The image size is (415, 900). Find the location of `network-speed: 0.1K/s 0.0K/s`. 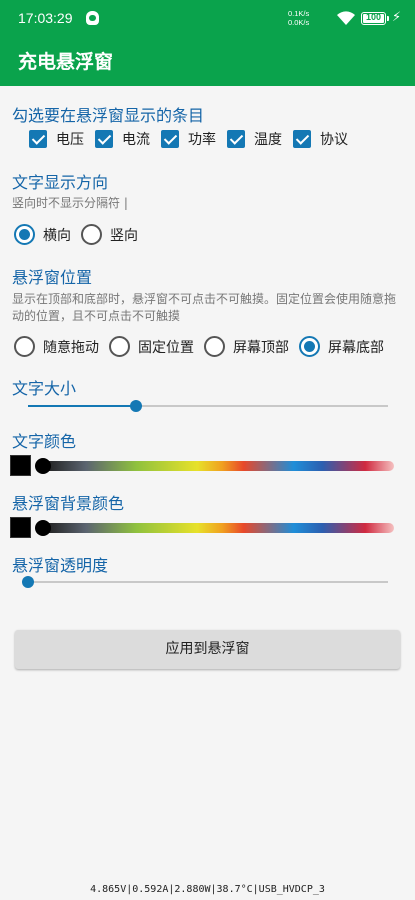

network-speed: 0.1K/s 0.0K/s is located at coordinates (298, 18).